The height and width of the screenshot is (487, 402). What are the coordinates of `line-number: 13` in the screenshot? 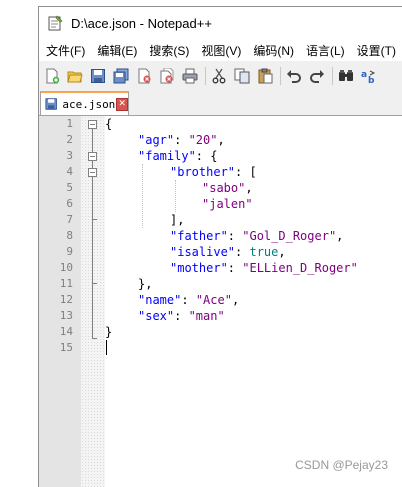 It's located at (56, 316).